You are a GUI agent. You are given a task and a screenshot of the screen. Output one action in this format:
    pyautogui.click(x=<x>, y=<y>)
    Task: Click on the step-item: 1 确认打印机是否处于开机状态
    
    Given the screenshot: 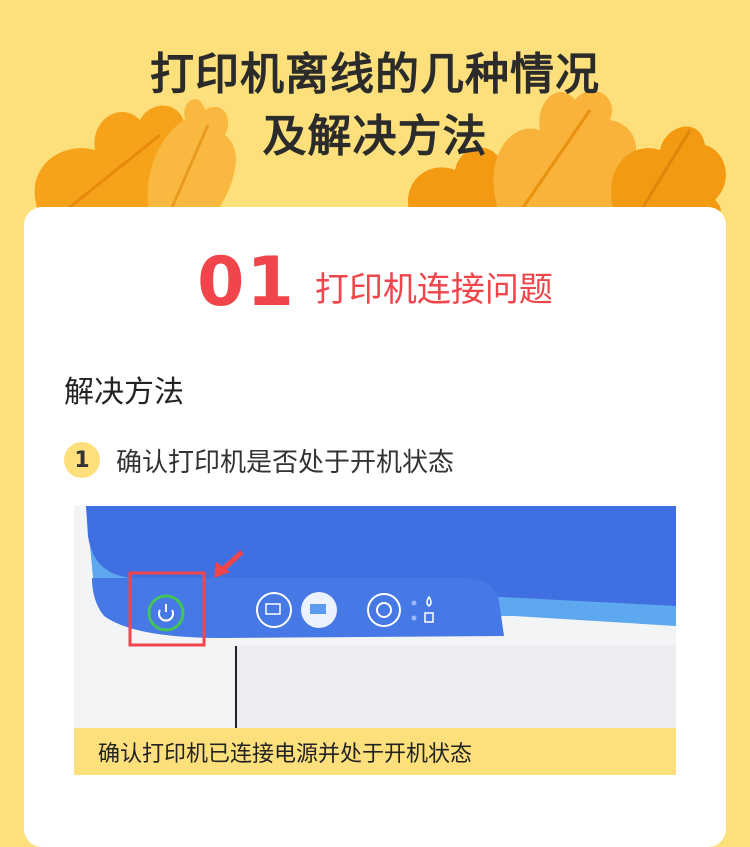 What is the action you would take?
    pyautogui.click(x=259, y=460)
    